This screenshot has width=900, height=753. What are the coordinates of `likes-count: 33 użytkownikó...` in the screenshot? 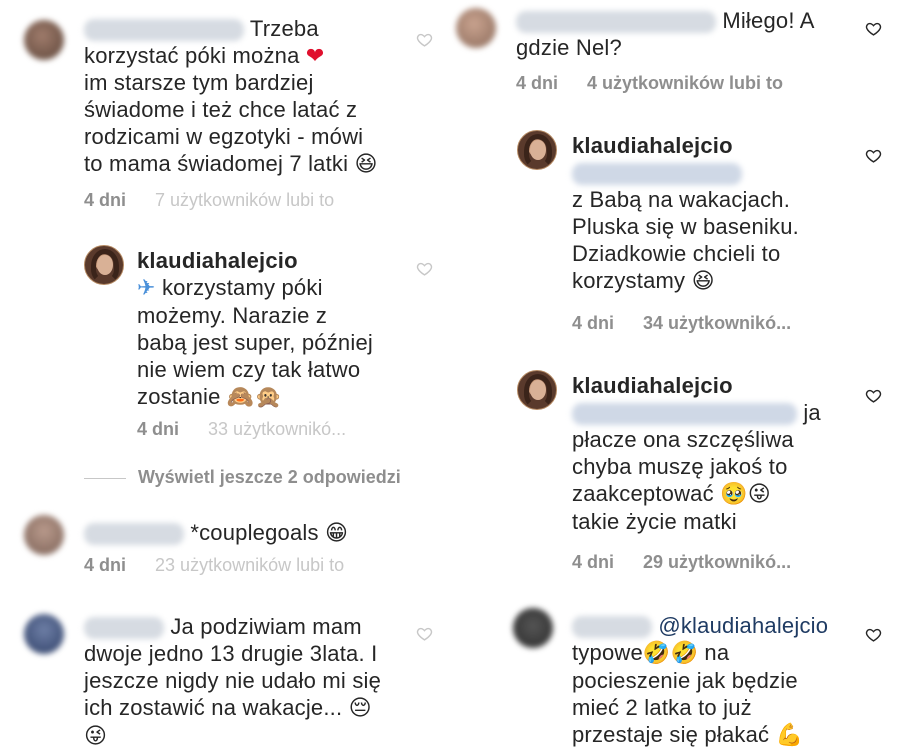 It's located at (277, 429).